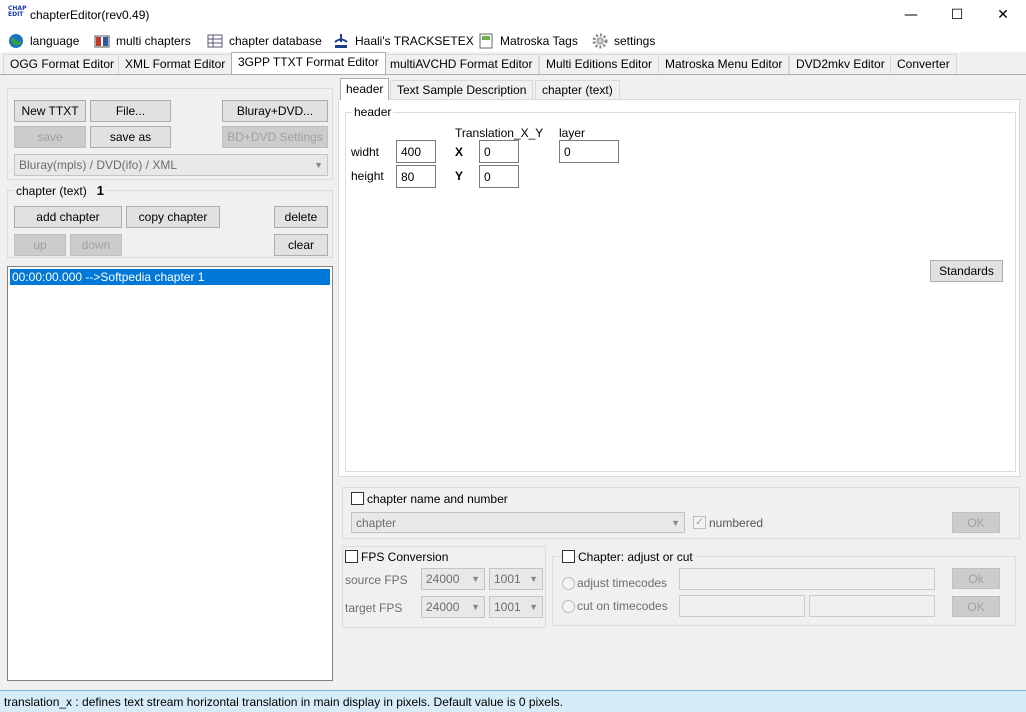 Image resolution: width=1026 pixels, height=712 pixels. Describe the element at coordinates (68, 217) in the screenshot. I see `add-chapter-button: add chapter` at that location.